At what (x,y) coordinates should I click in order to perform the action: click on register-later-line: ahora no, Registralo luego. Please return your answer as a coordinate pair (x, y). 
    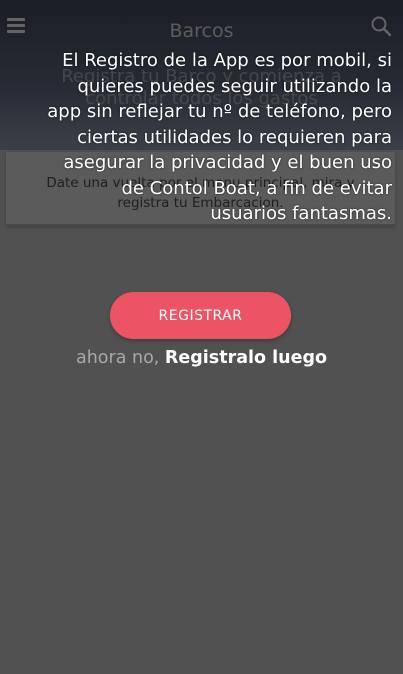
    Looking at the image, I should click on (201, 358).